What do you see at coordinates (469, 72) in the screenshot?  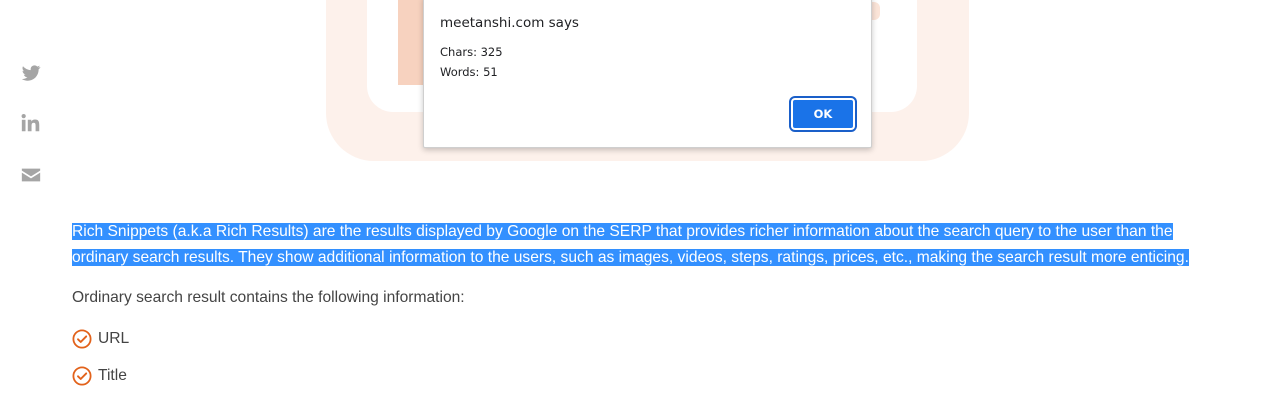 I see `dialog-words-count: Words: 51` at bounding box center [469, 72].